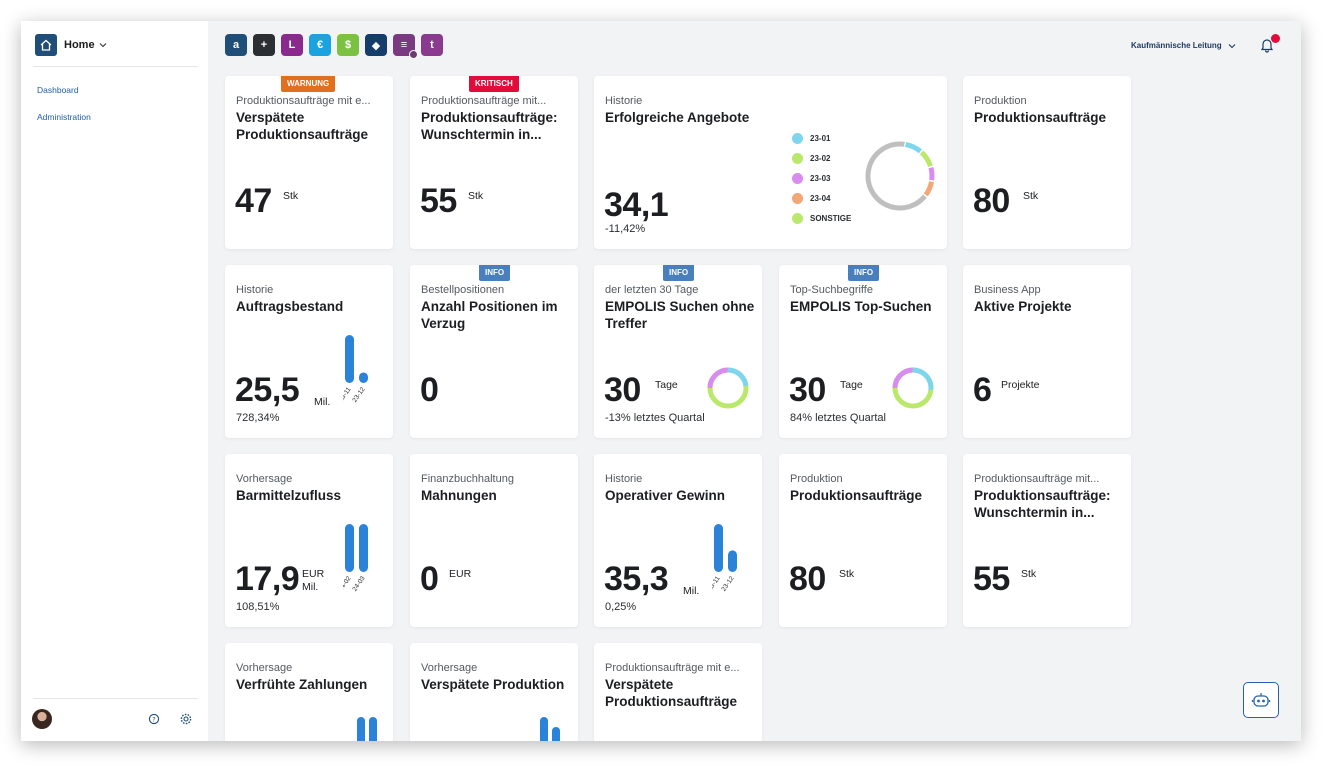 This screenshot has width=1343, height=783. Describe the element at coordinates (655, 418) in the screenshot. I see `card-change: -13% letztes Quartal` at that location.